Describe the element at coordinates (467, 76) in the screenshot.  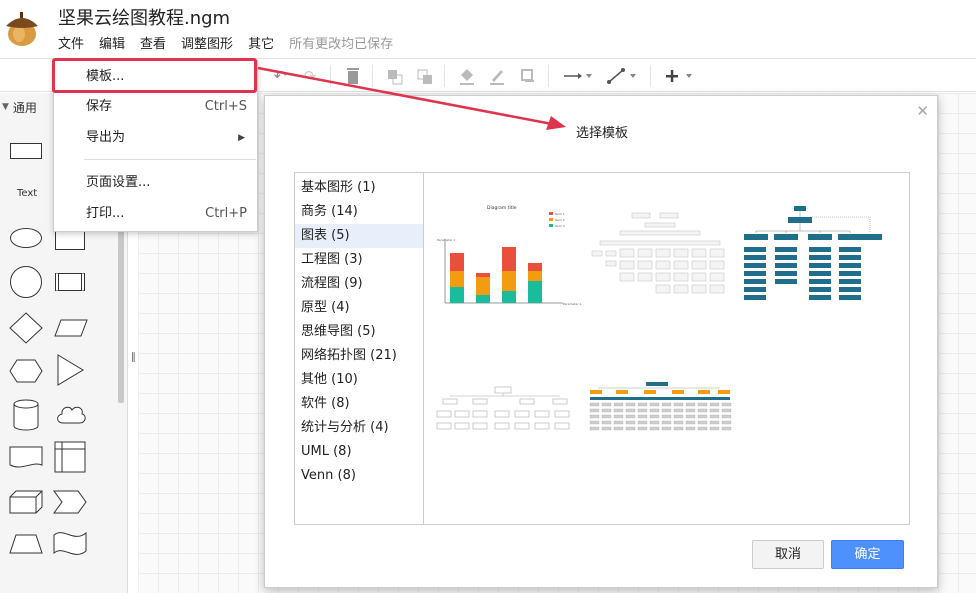
I see `fill-color-icon` at that location.